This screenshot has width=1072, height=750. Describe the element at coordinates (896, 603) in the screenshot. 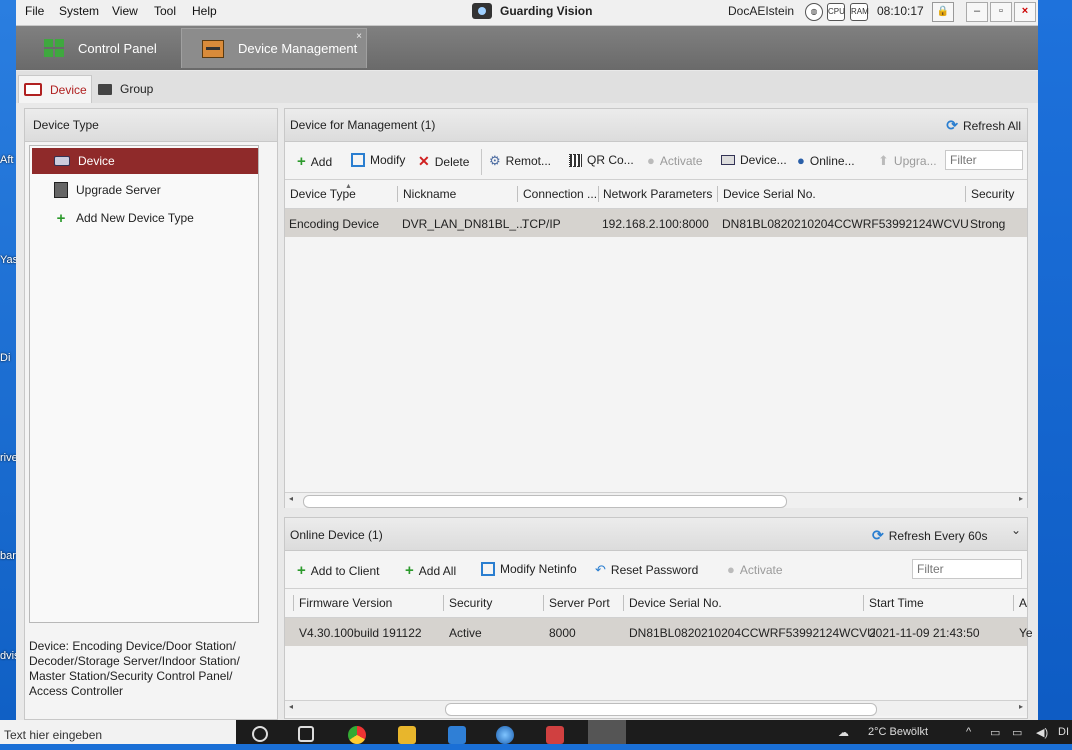

I see `column-start-time: Start Time` at that location.